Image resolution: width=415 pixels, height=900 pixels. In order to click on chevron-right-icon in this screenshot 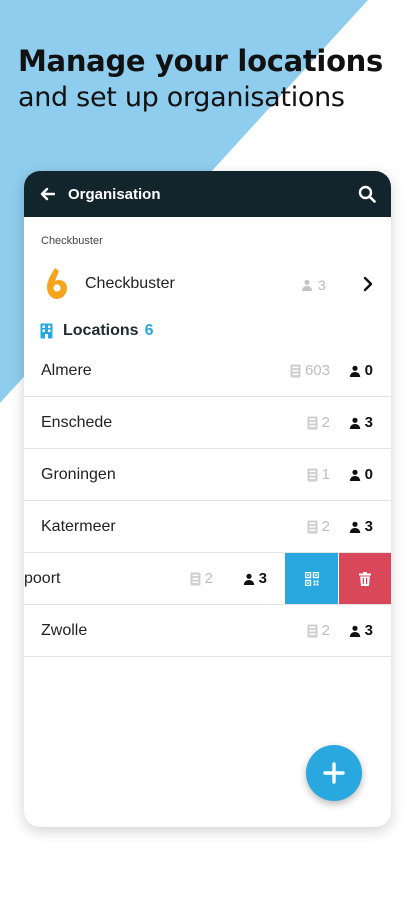, I will do `click(368, 284)`.